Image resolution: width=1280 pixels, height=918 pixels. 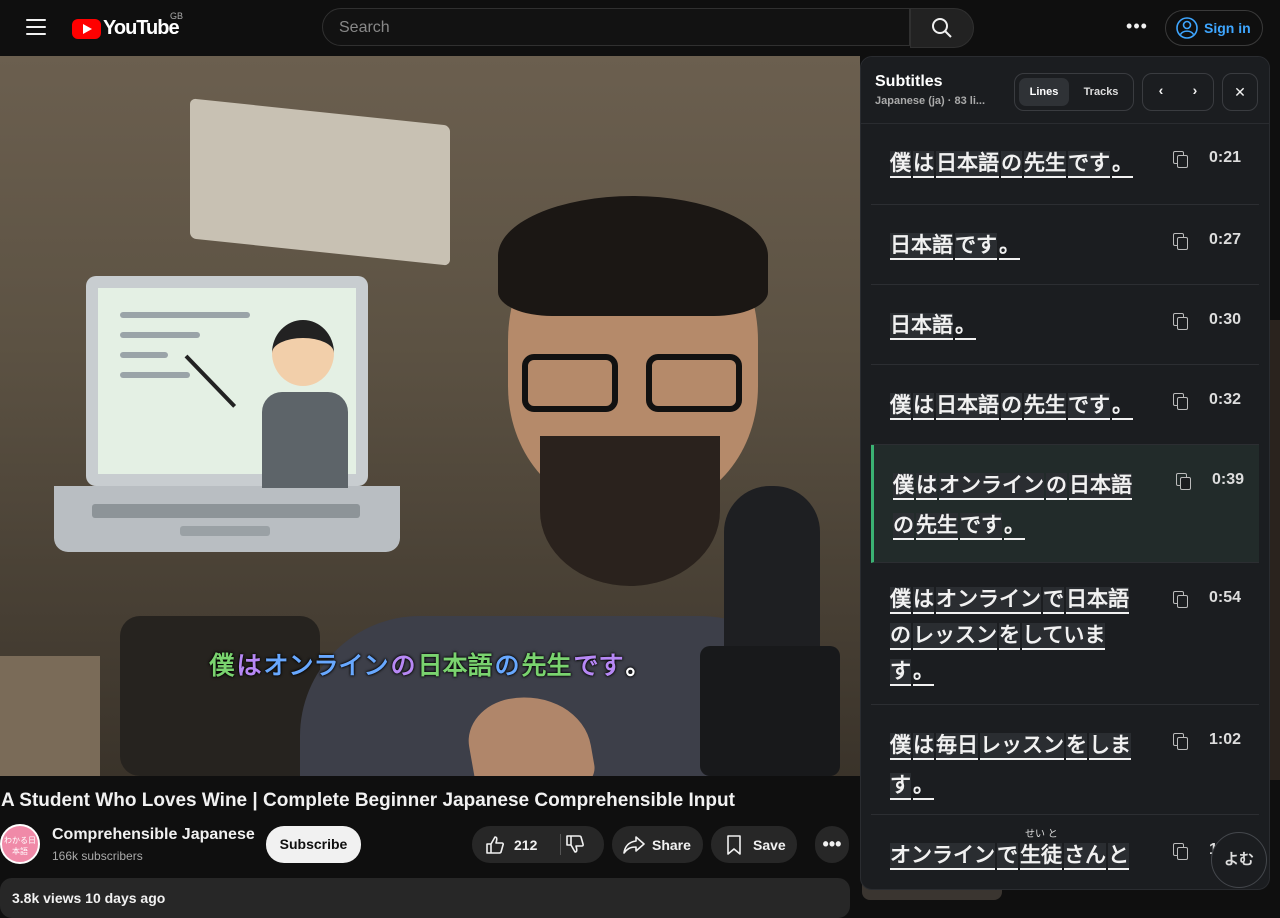 I want to click on search-input, so click(x=612, y=28).